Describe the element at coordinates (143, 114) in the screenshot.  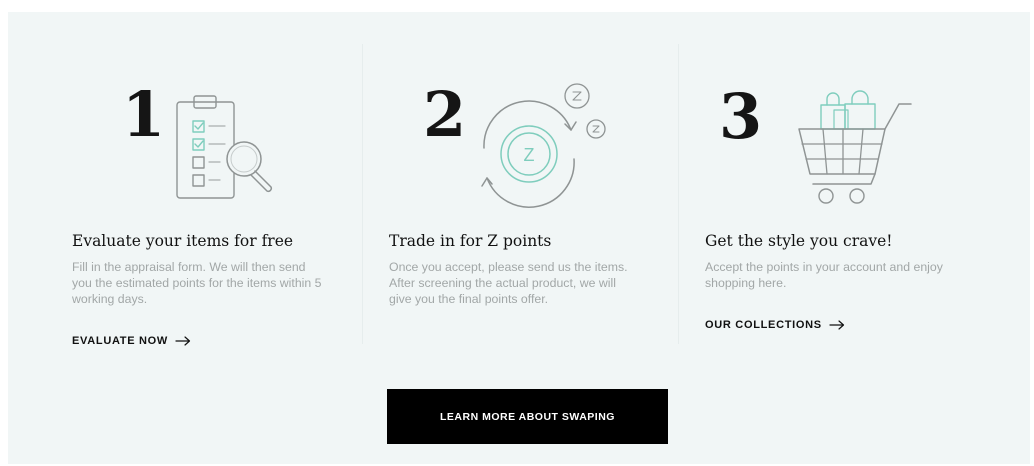
I see `step-number: 1` at that location.